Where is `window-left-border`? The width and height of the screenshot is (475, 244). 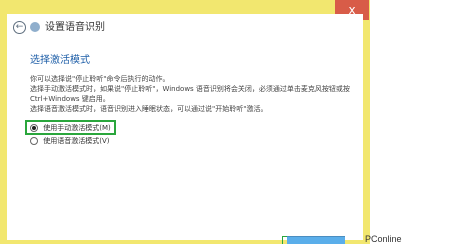 window-left-border is located at coordinates (3, 122).